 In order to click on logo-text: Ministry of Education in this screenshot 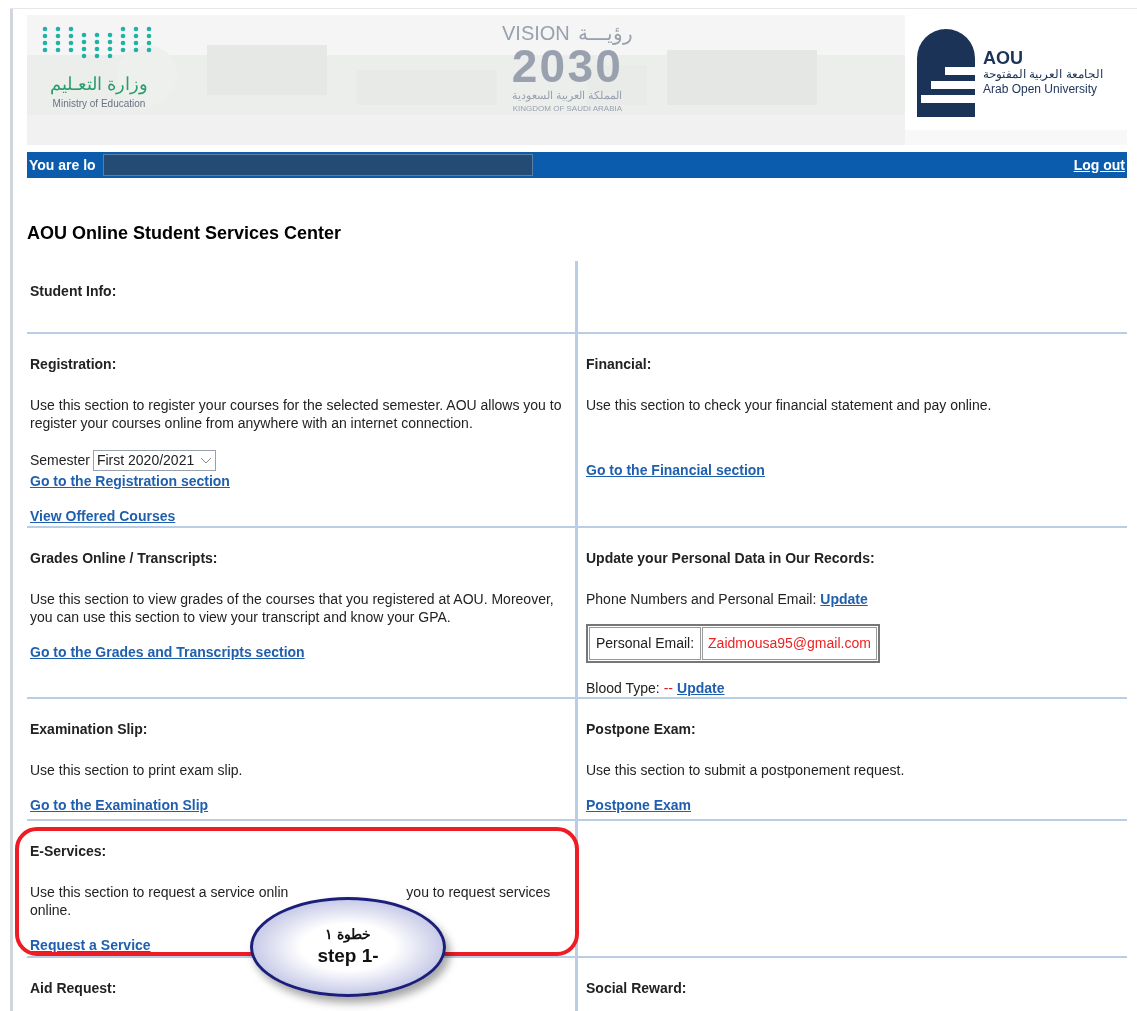, I will do `click(99, 103)`.